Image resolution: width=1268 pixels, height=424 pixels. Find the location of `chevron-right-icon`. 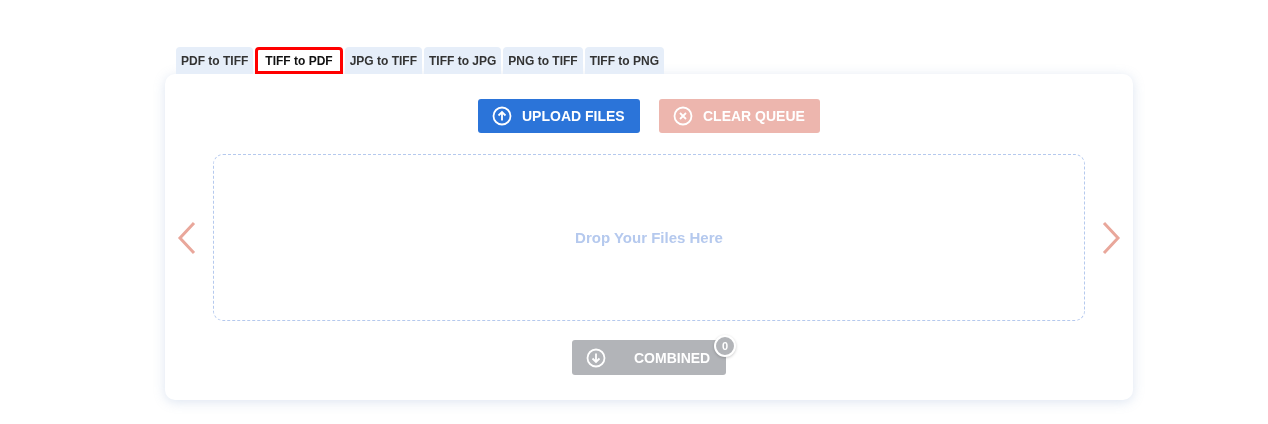

chevron-right-icon is located at coordinates (1111, 237).